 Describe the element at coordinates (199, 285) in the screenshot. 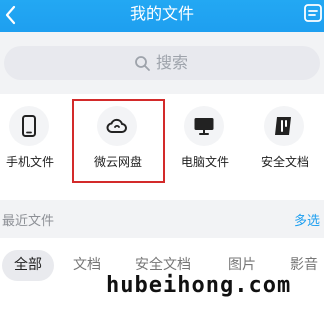

I see `watermark: hubeihong.com` at that location.